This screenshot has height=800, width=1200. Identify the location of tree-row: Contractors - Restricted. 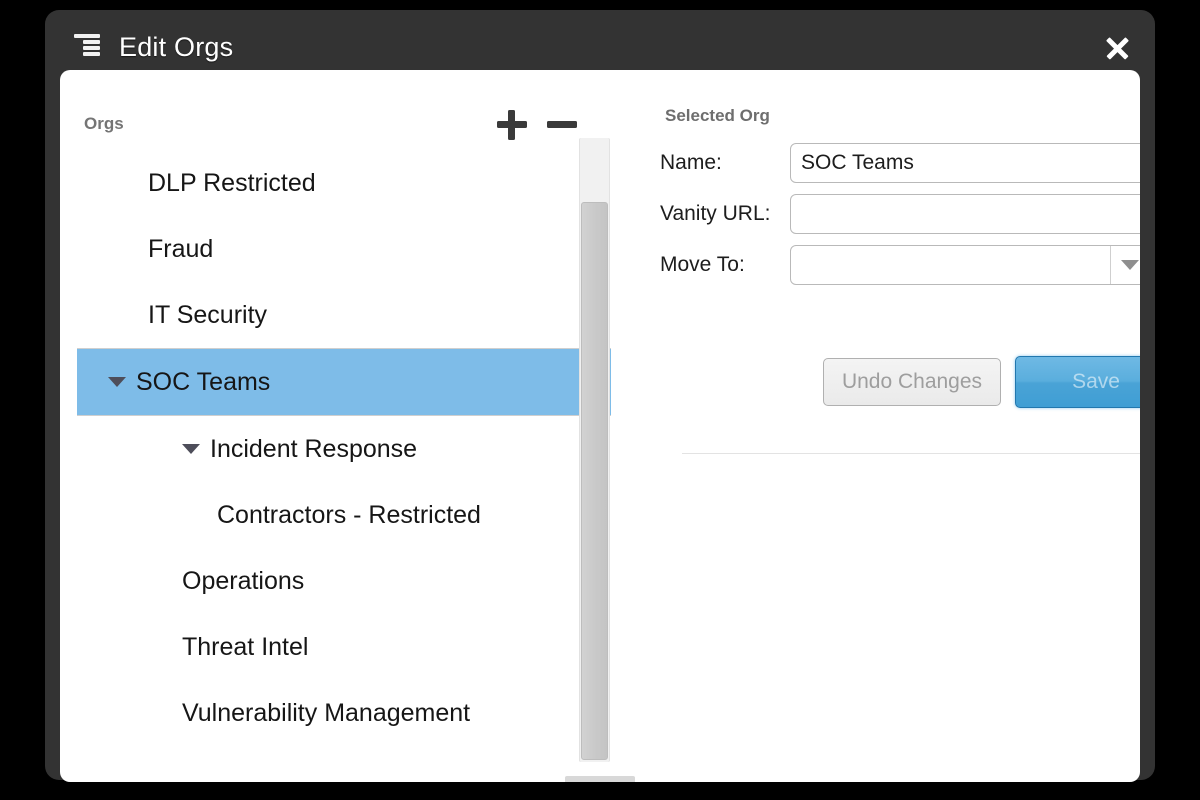
(340, 515).